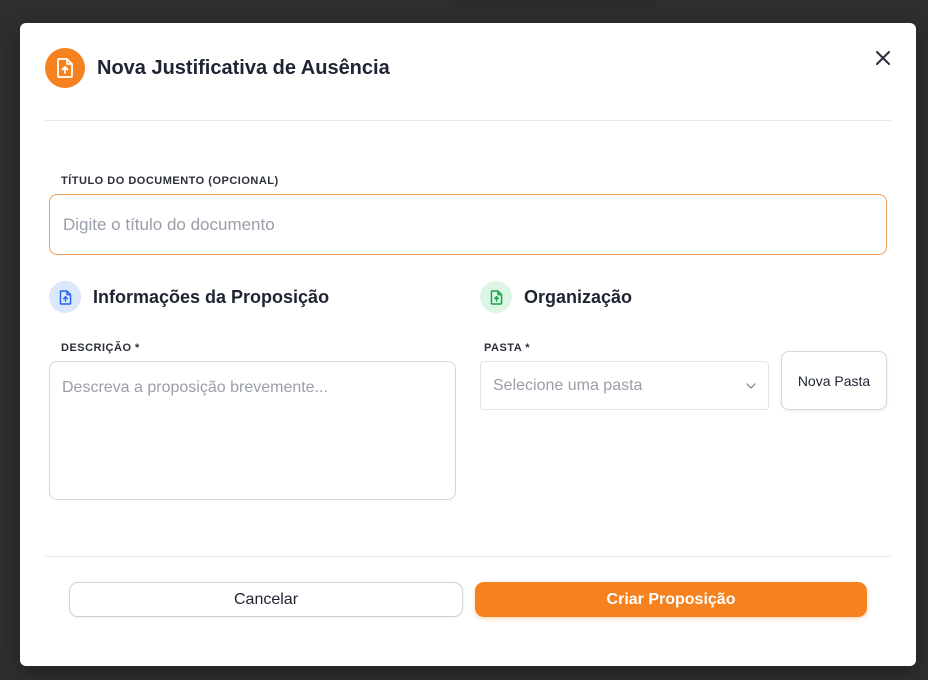 The height and width of the screenshot is (680, 928). I want to click on cancel-button: Cancelar, so click(266, 599).